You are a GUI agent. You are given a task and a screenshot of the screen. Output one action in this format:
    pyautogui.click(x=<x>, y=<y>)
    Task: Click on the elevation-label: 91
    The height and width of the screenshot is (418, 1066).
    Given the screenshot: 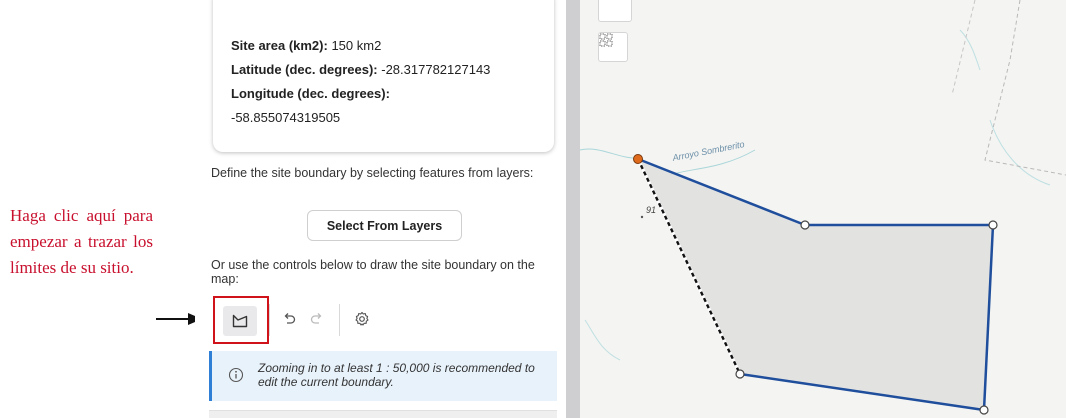 What is the action you would take?
    pyautogui.click(x=651, y=210)
    